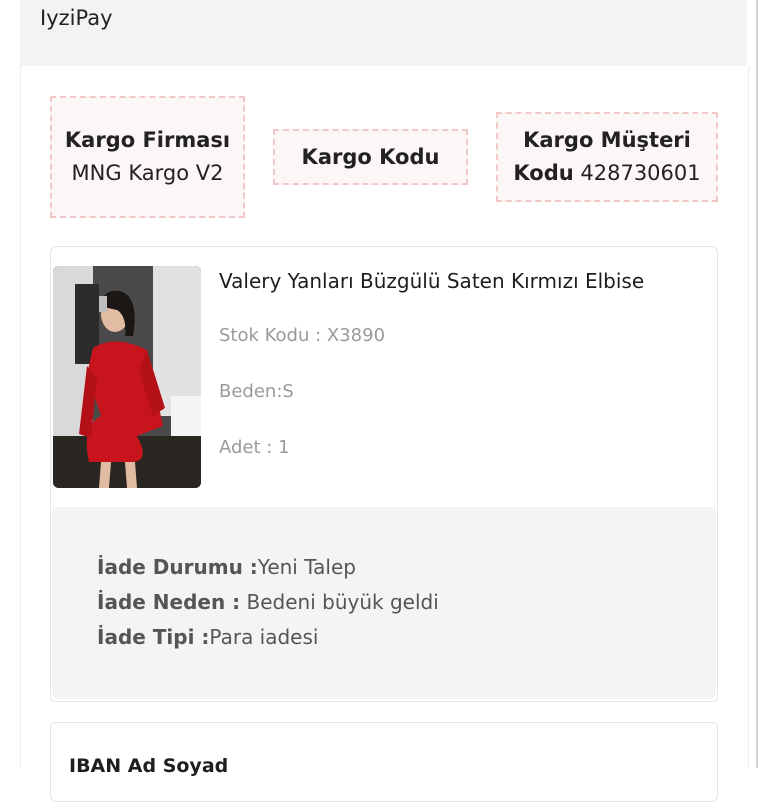  What do you see at coordinates (147, 157) in the screenshot?
I see `cargo-company-box: Kargo Firması MNG Kargo V2` at bounding box center [147, 157].